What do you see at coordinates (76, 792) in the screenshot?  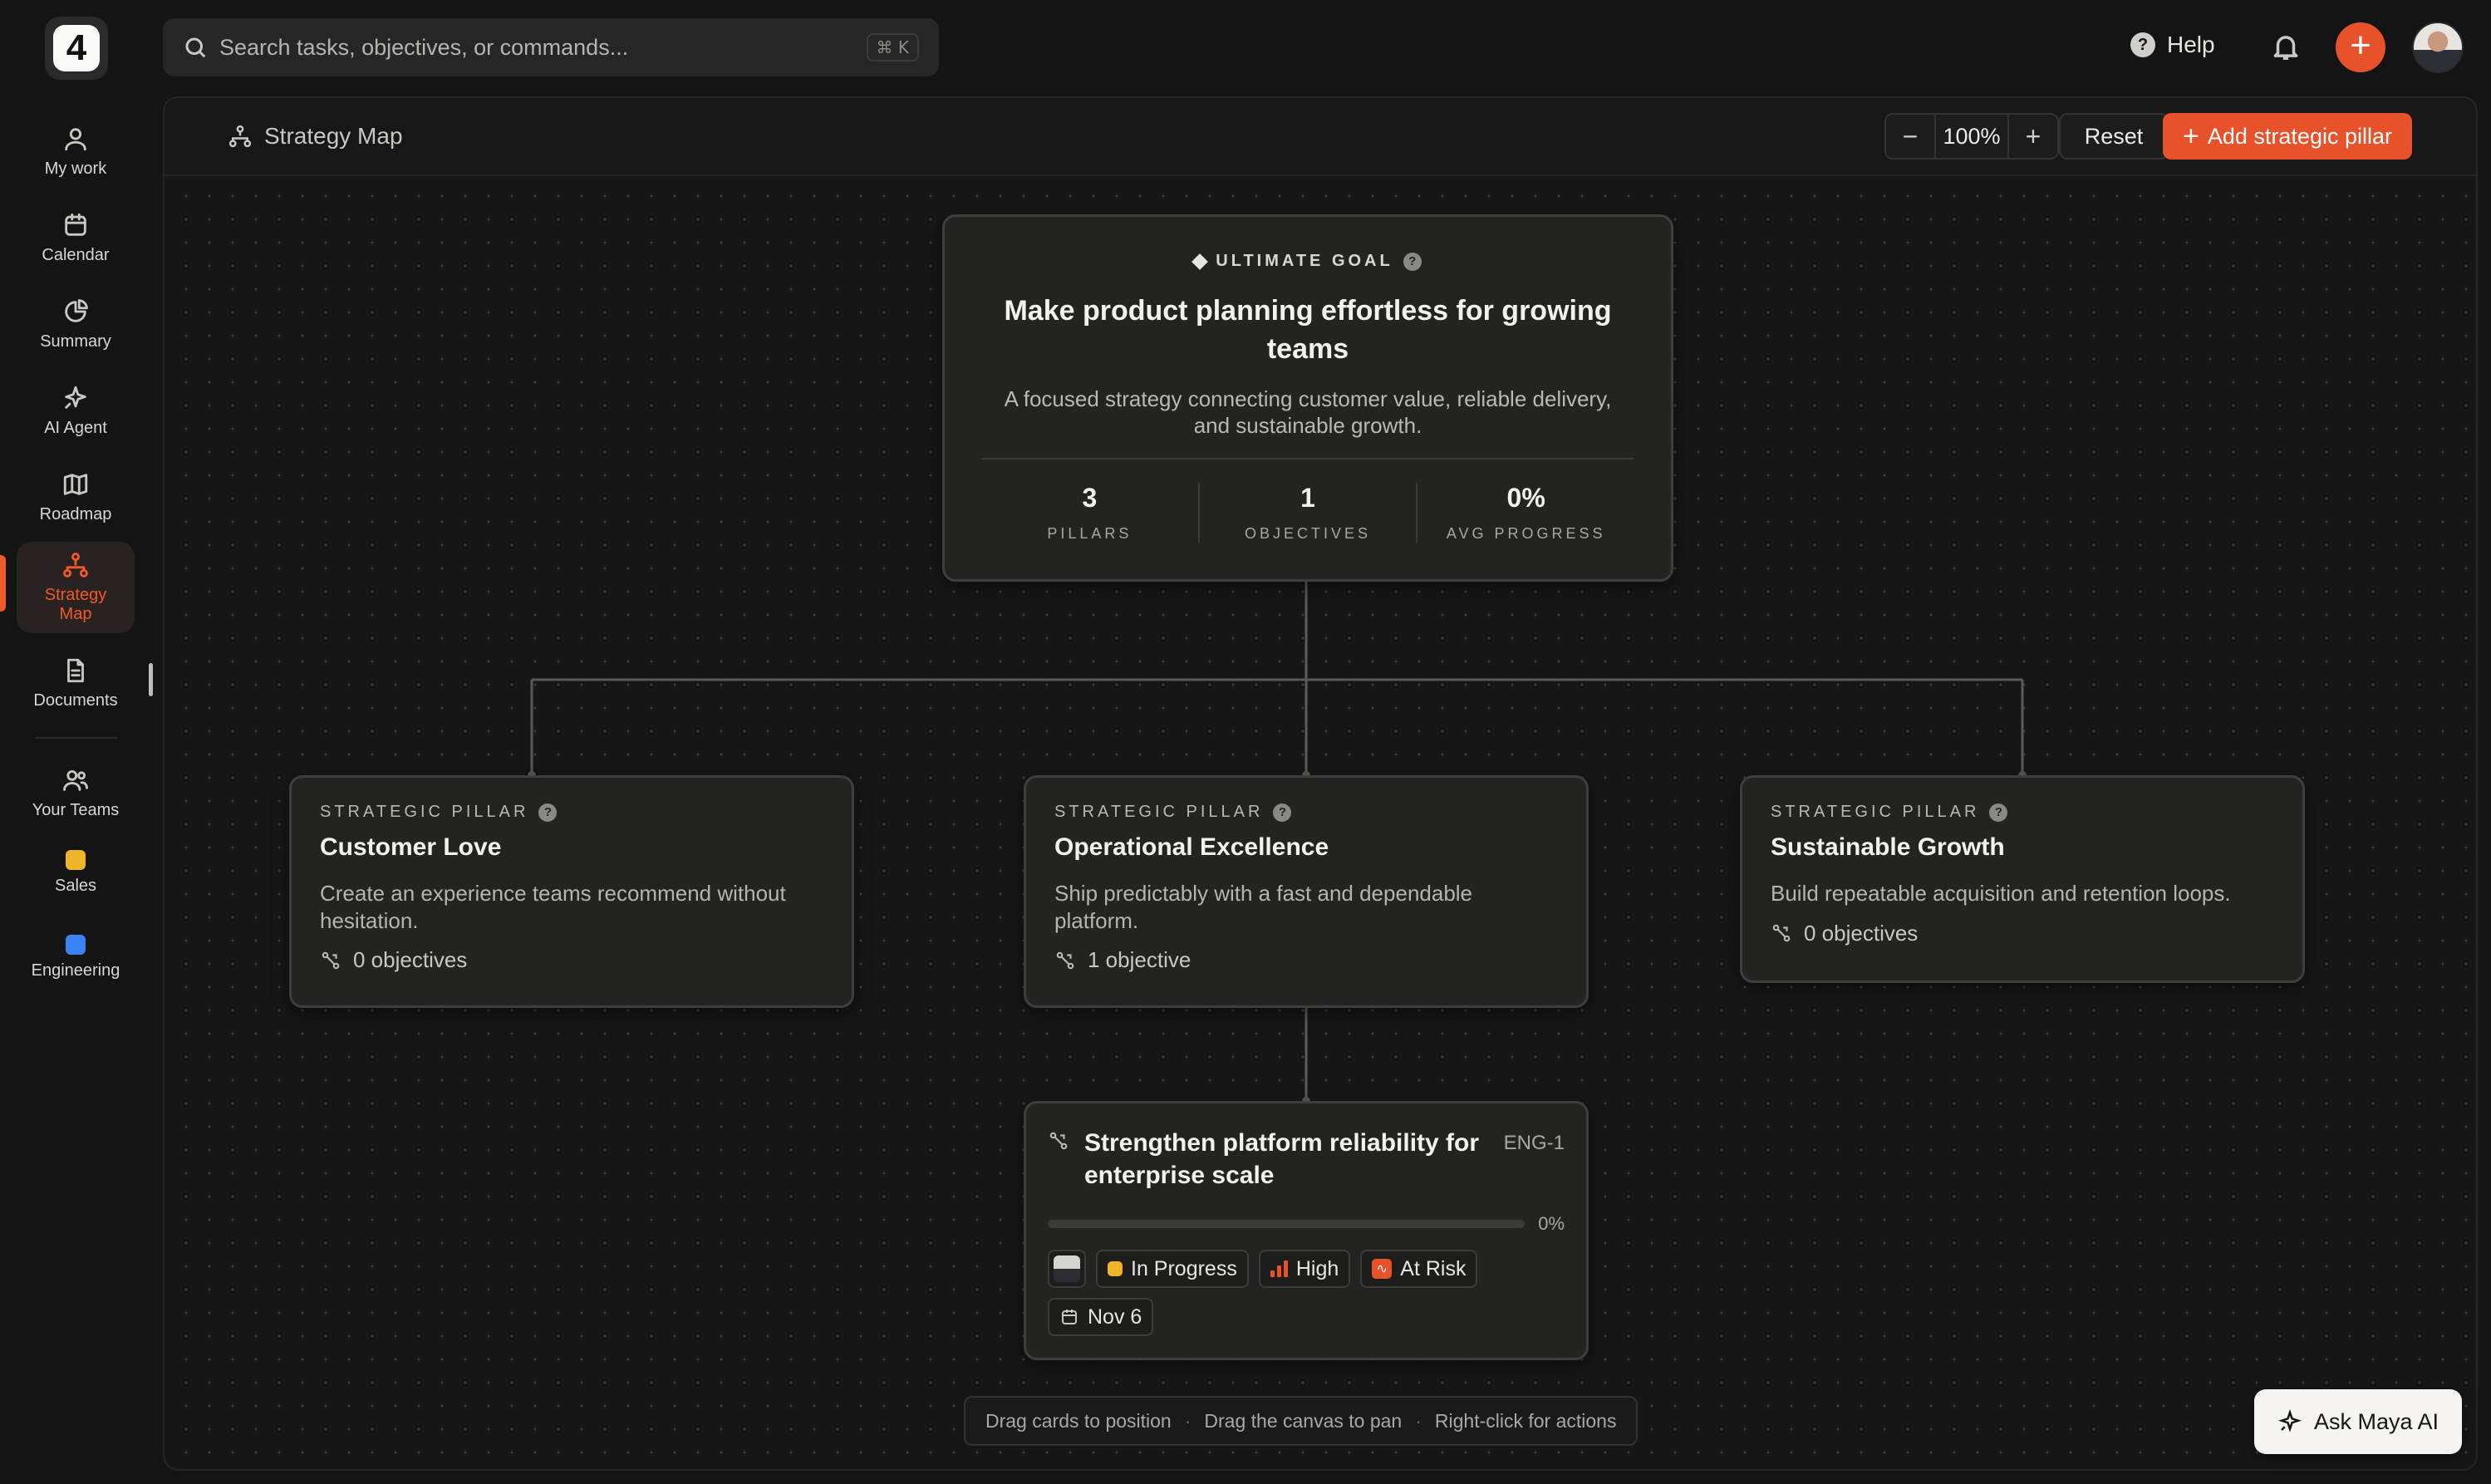 I see `sidebar-item-your-teams: Your Teams` at bounding box center [76, 792].